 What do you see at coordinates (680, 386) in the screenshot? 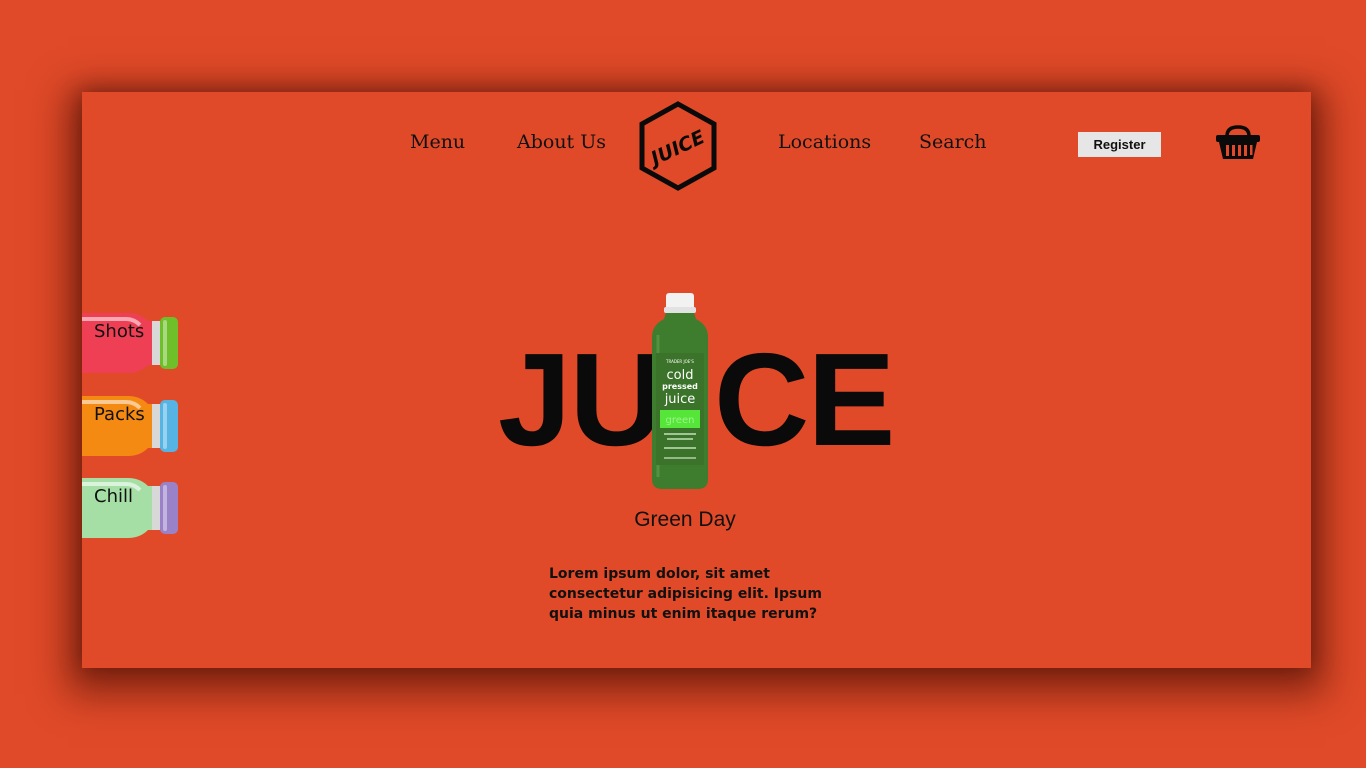
I see `bottle-line-2: pressed` at bounding box center [680, 386].